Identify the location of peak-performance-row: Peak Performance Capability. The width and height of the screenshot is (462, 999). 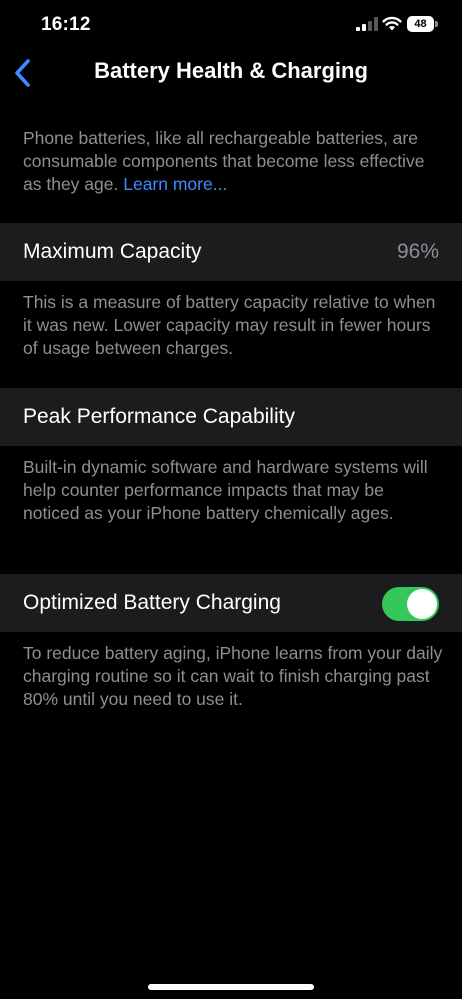
(231, 417).